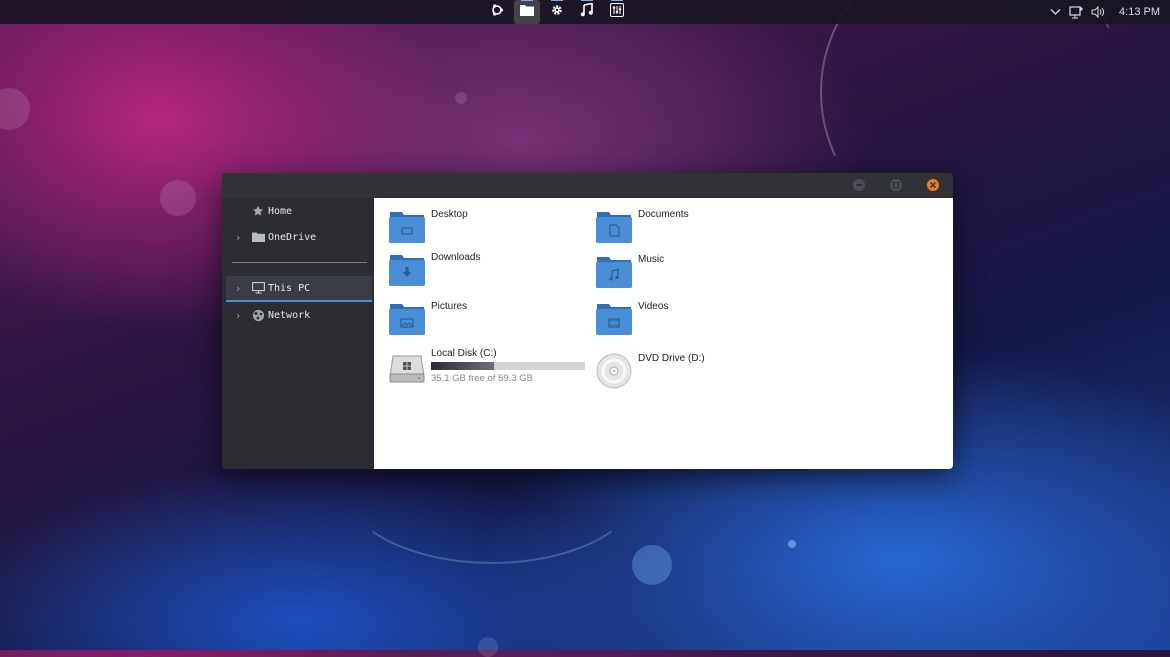 This screenshot has height=657, width=1170. What do you see at coordinates (280, 211) in the screenshot?
I see `sidebar-item-label: Home` at bounding box center [280, 211].